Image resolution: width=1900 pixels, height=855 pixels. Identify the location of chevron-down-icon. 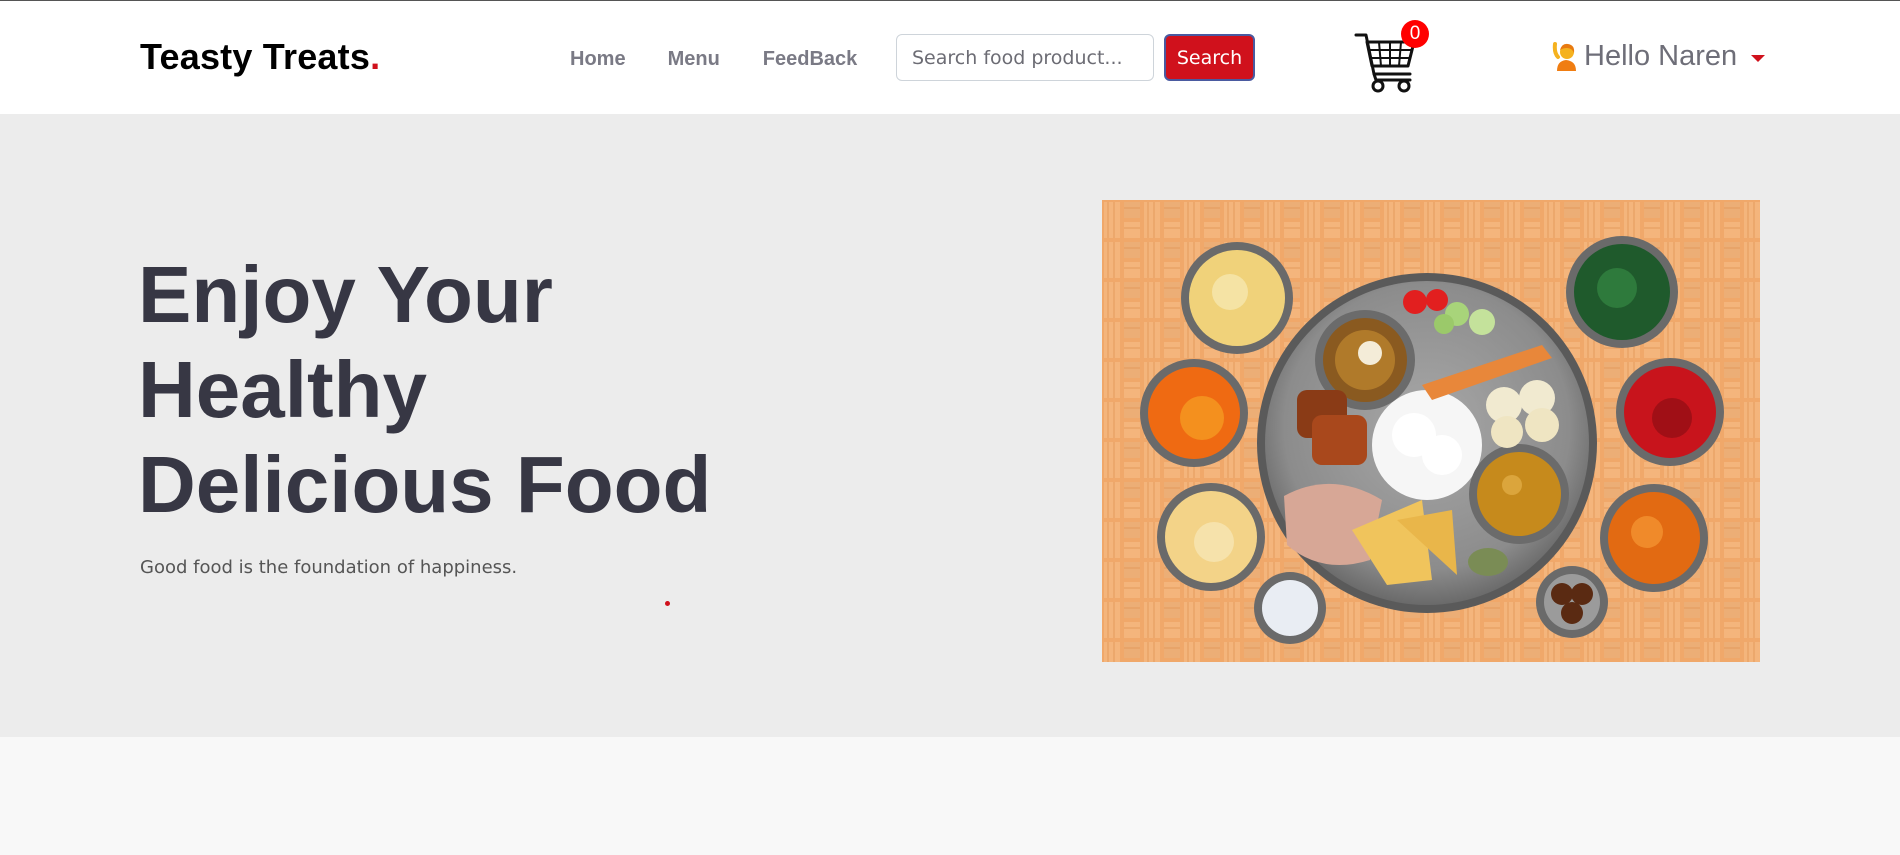
(1758, 58).